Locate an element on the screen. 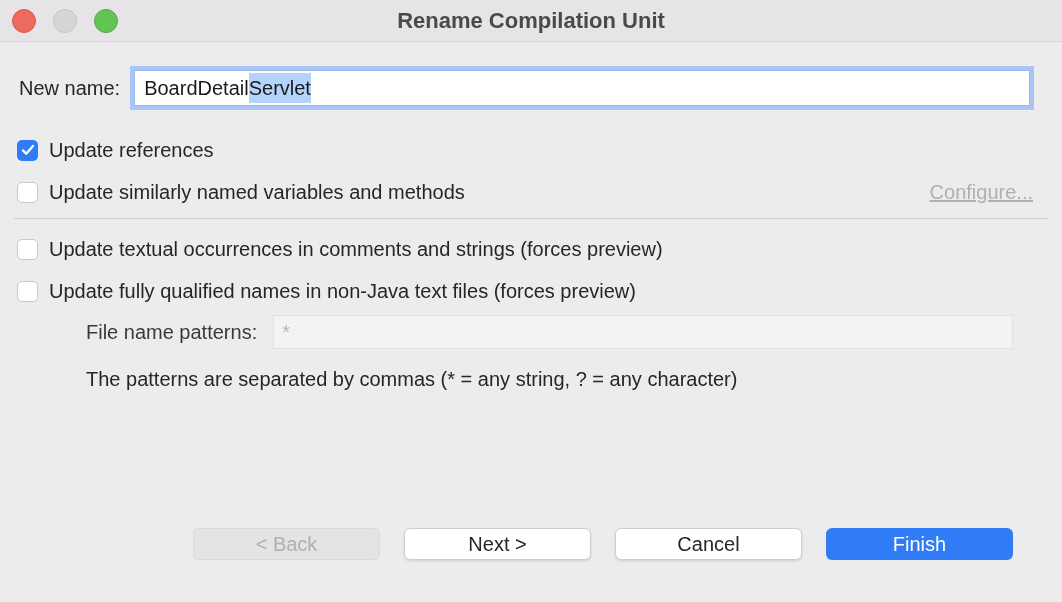 The image size is (1062, 602). checkbox-label: Update references is located at coordinates (131, 150).